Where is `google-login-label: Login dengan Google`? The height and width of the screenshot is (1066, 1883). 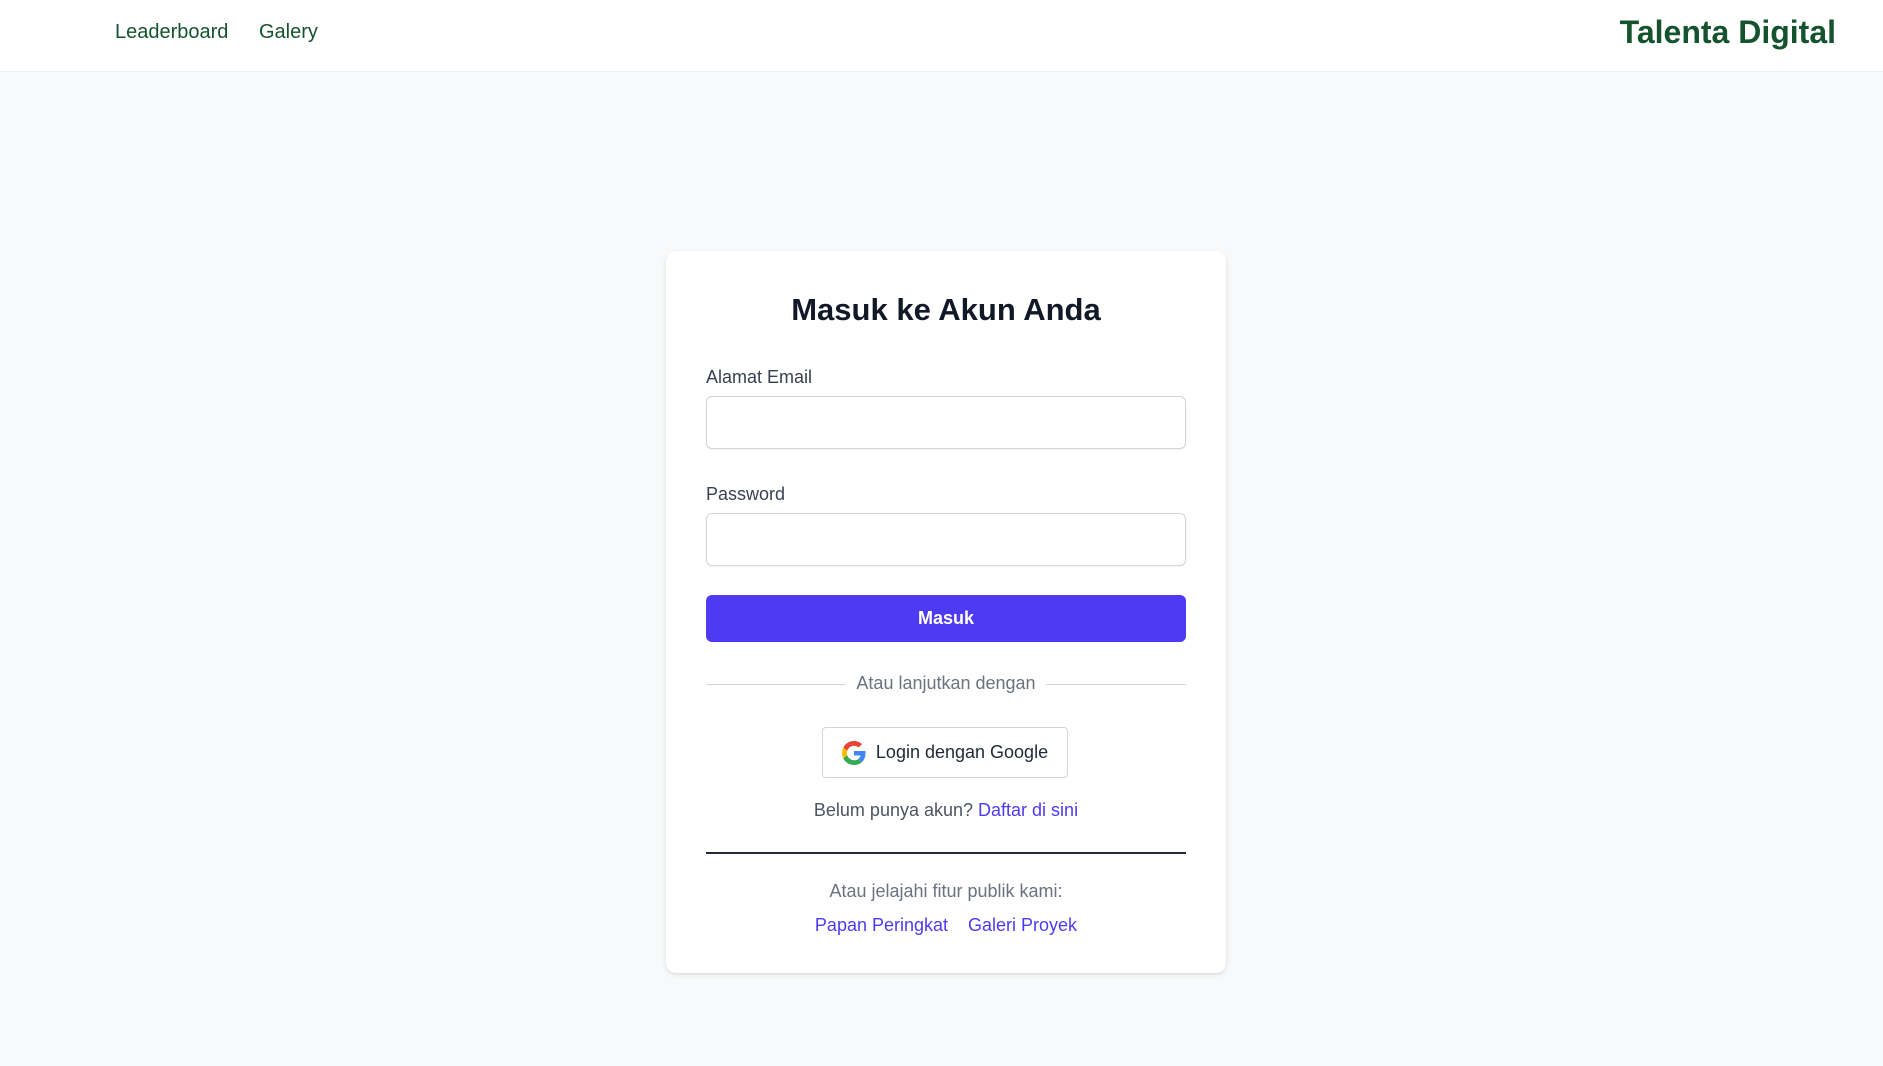
google-login-label: Login dengan Google is located at coordinates (962, 752).